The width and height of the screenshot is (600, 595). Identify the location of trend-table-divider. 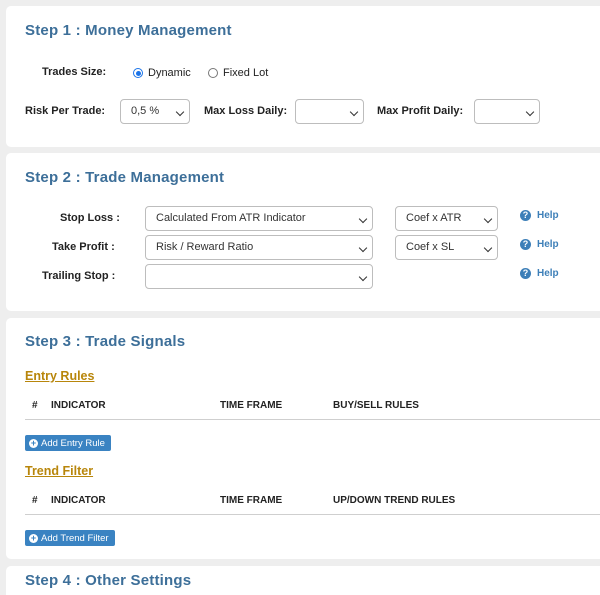
(312, 514).